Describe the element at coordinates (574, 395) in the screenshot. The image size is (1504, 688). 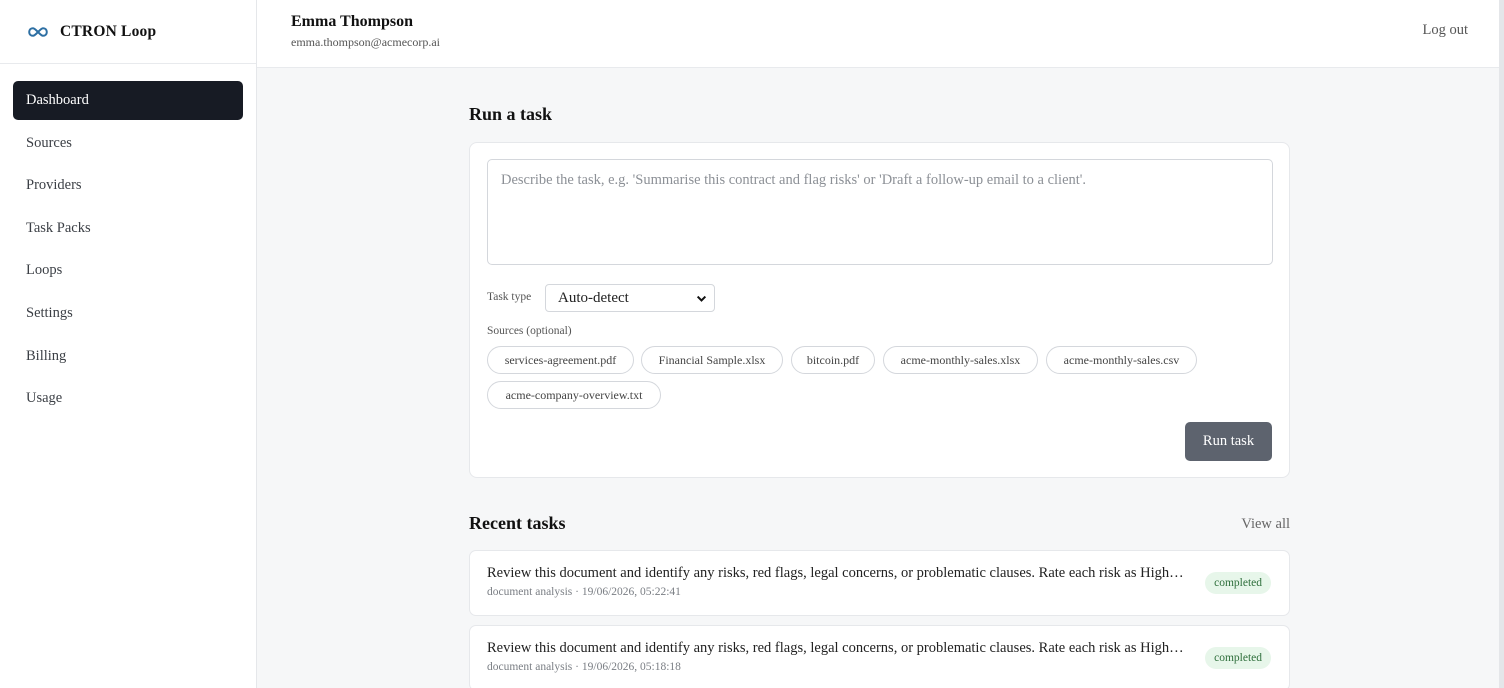
I see `source-chip: acme-company-overview.txt` at that location.